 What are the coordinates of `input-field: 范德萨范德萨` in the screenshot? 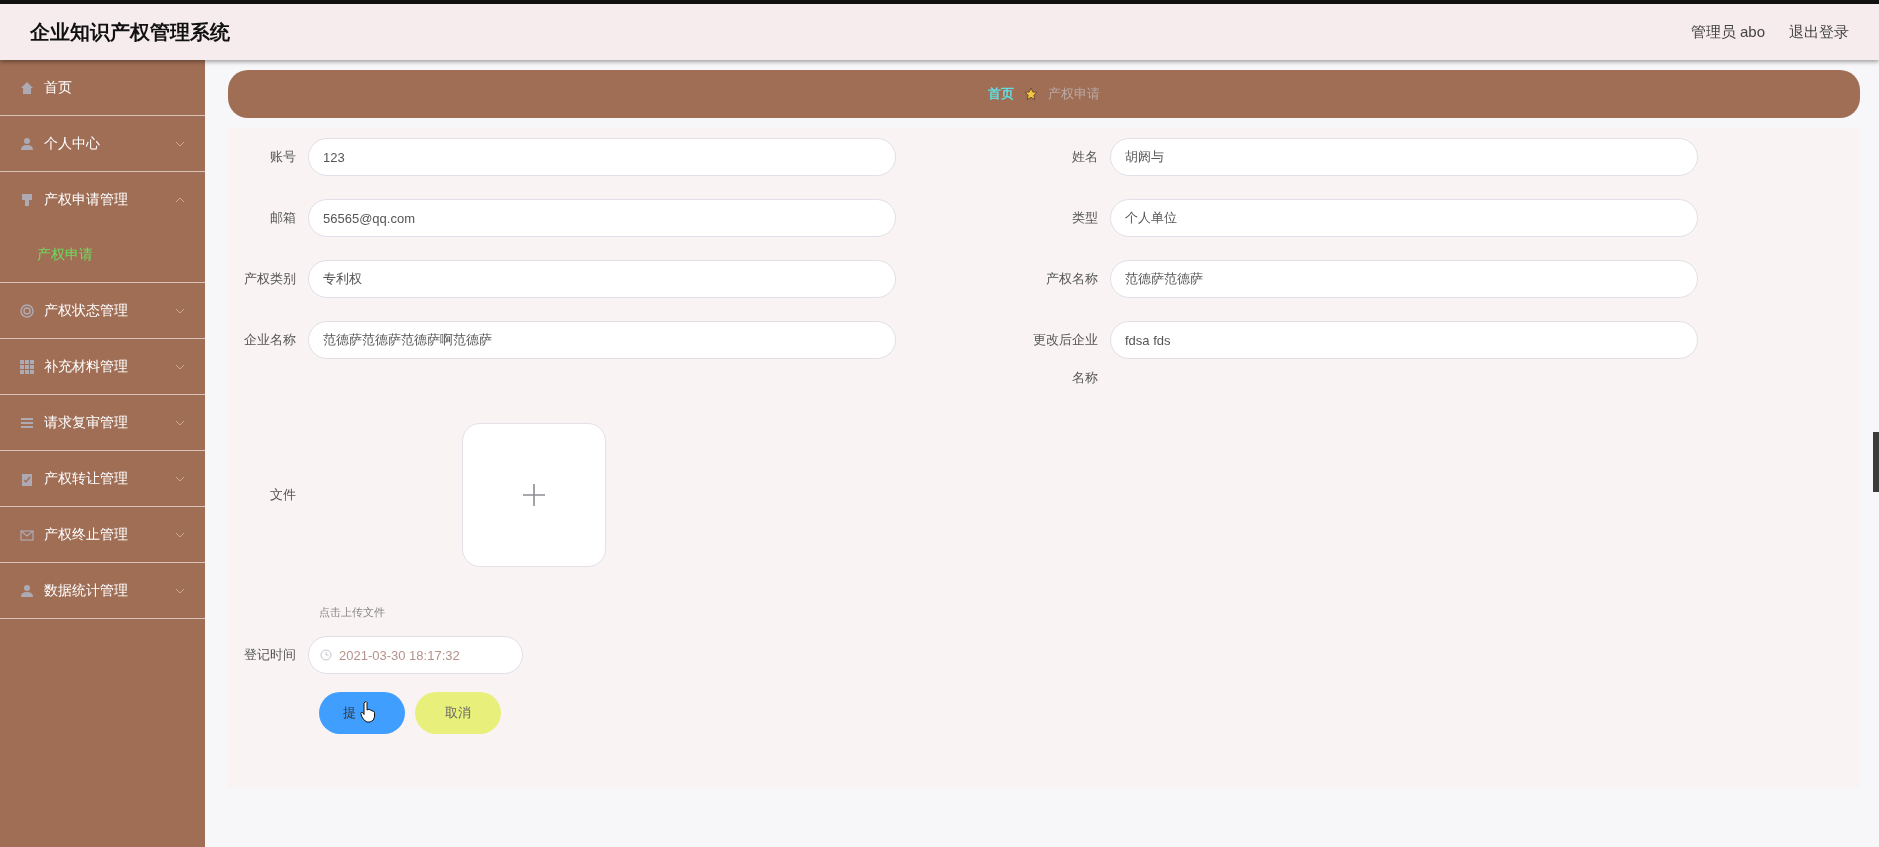 It's located at (1404, 279).